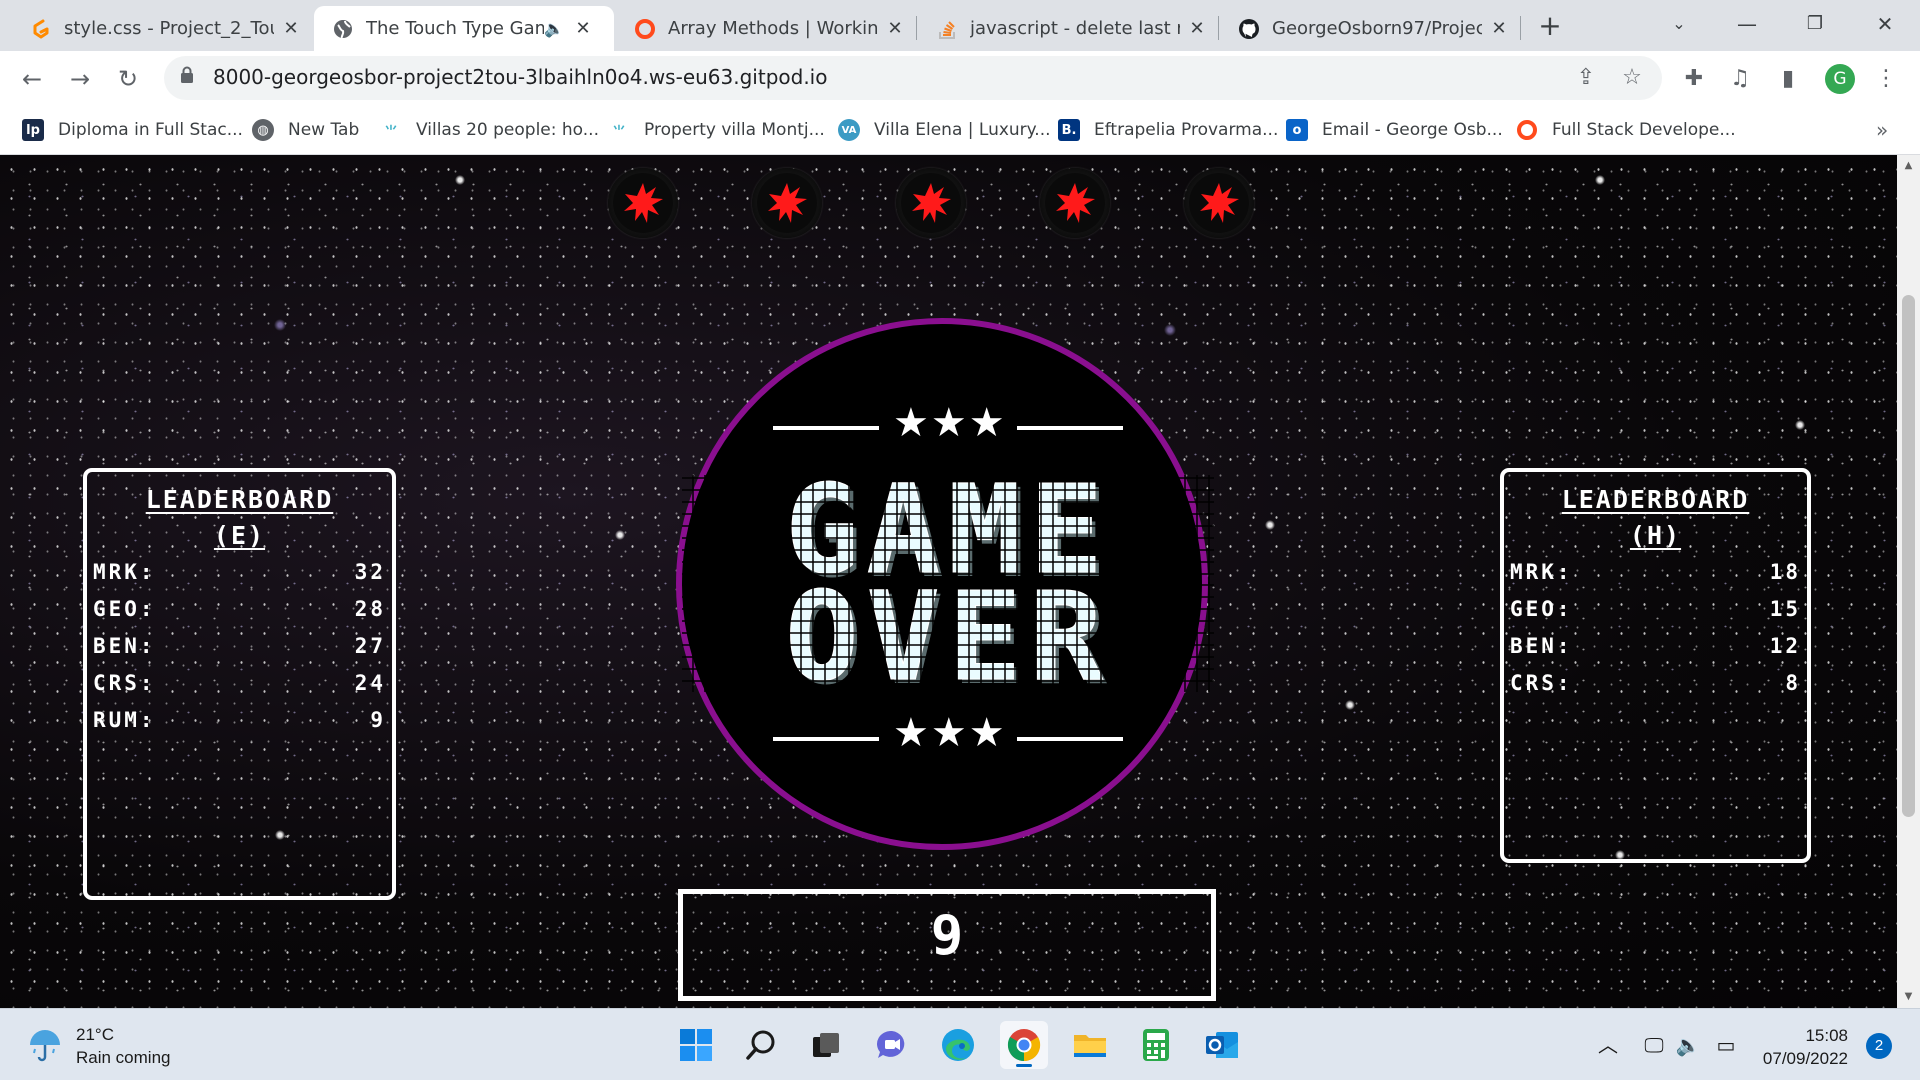  I want to click on bookmark-new-tab: ◍ New Tab, so click(305, 130).